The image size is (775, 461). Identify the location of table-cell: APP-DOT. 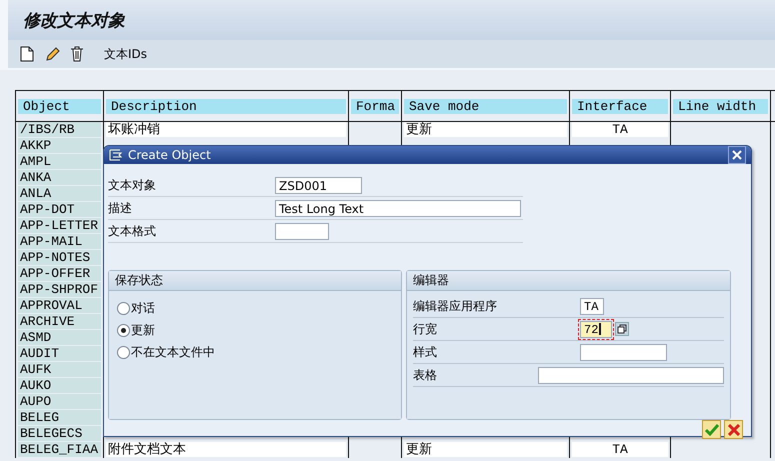
(59, 209).